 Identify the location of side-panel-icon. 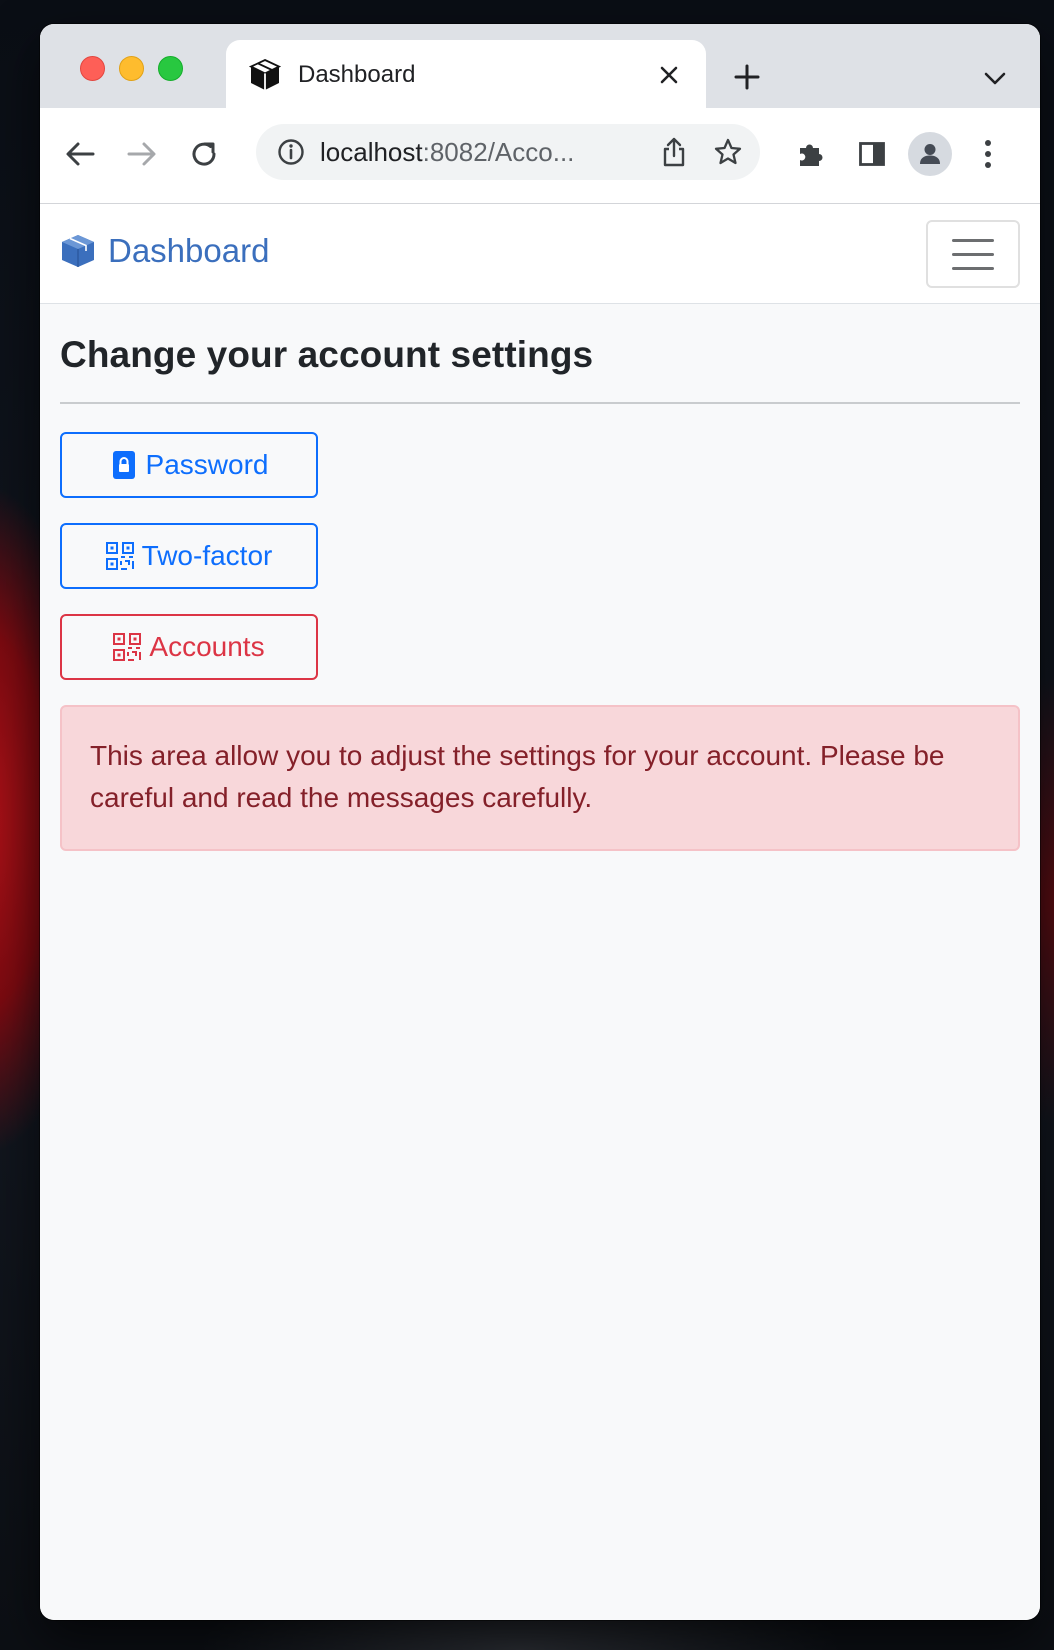
(872, 154).